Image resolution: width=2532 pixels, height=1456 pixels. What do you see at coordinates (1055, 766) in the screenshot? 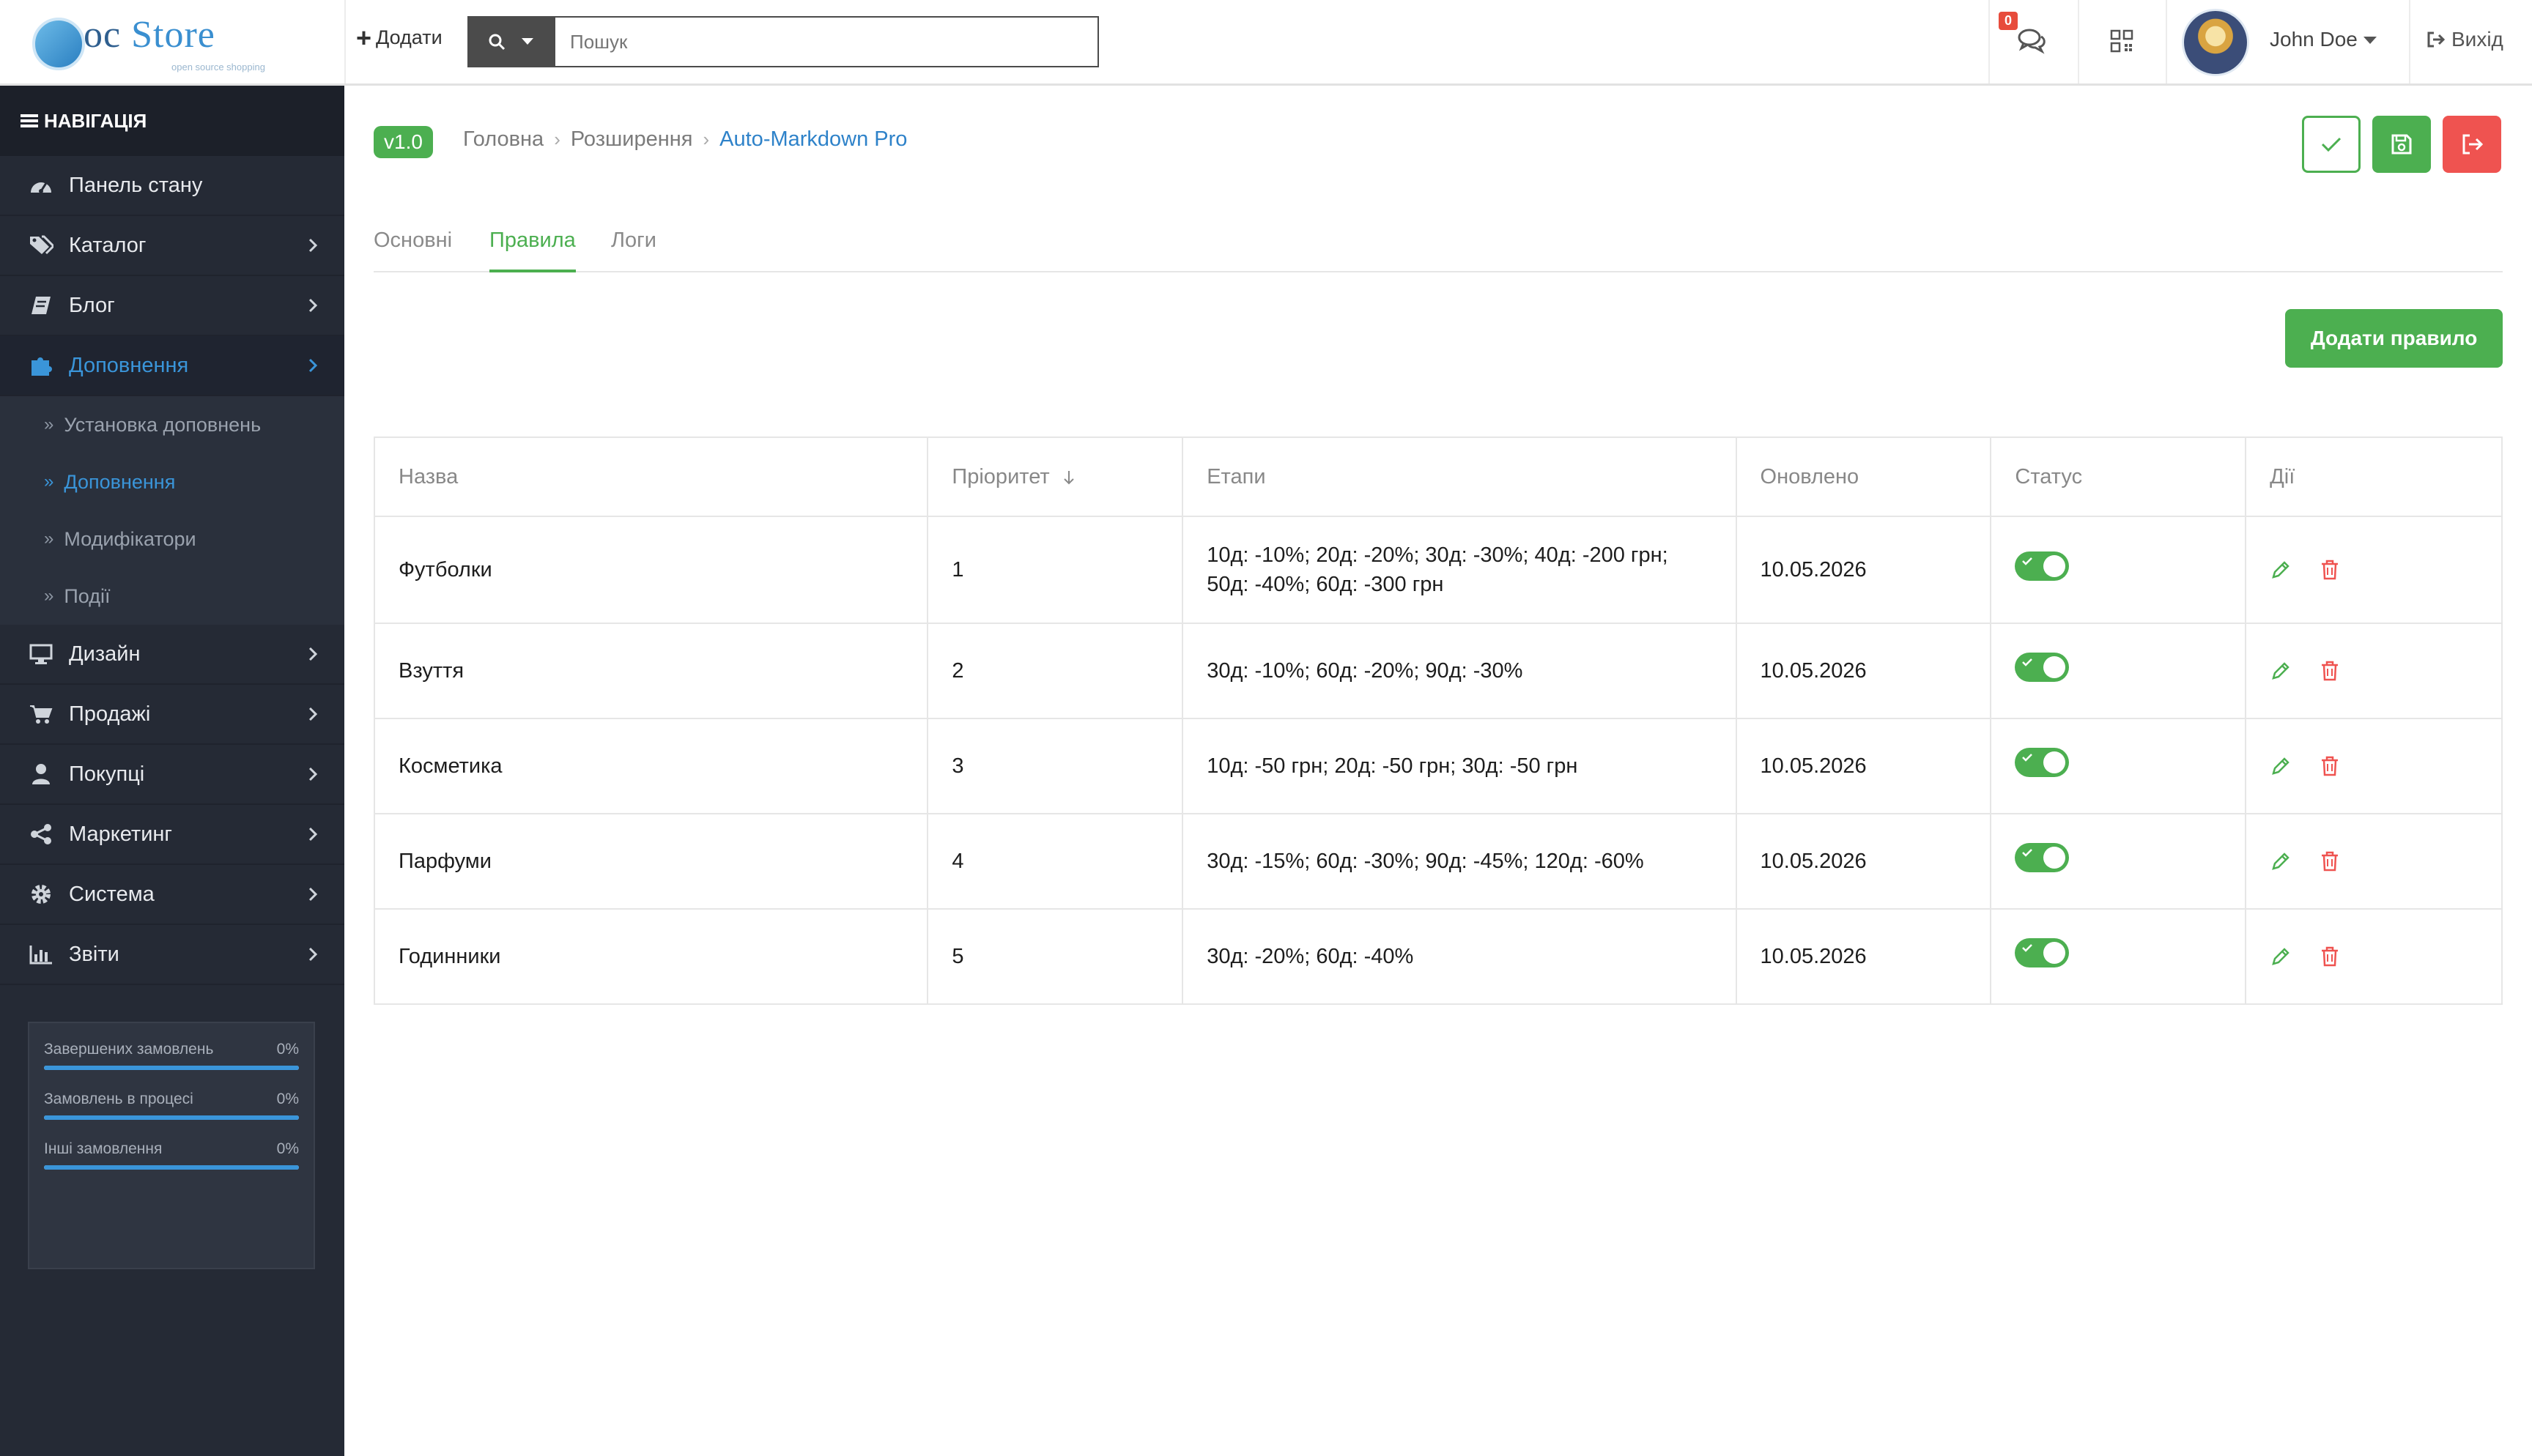
I see `rule-priority: 3` at bounding box center [1055, 766].